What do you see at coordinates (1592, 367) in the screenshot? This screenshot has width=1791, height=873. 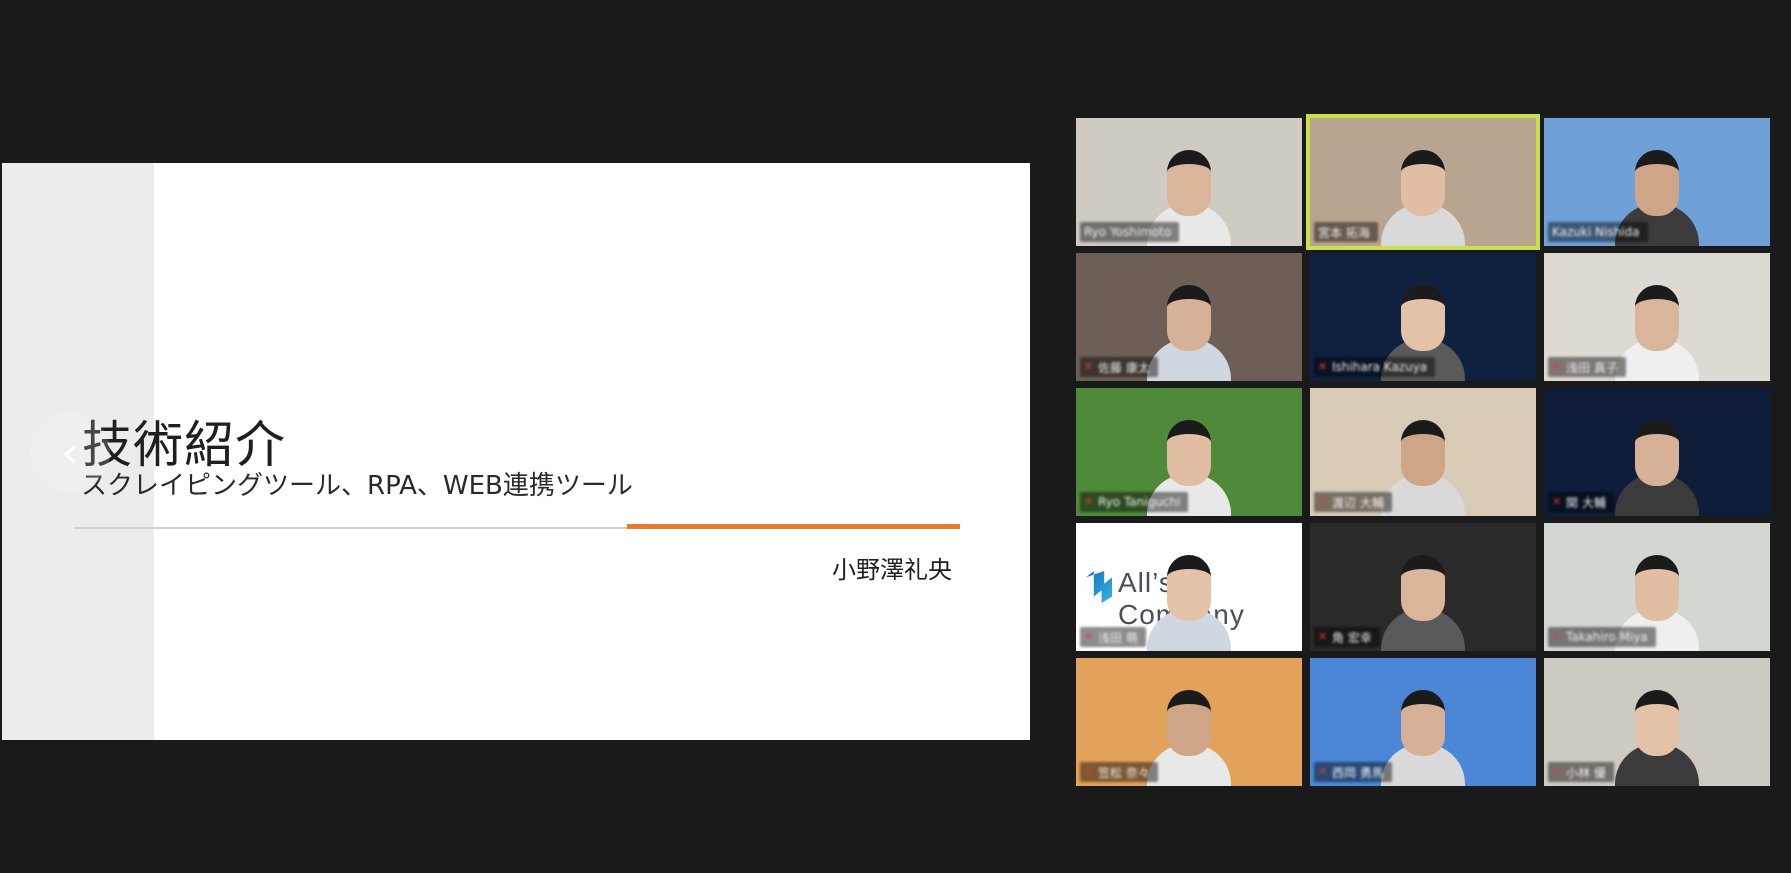 I see `participant-name: 浅田 真子` at bounding box center [1592, 367].